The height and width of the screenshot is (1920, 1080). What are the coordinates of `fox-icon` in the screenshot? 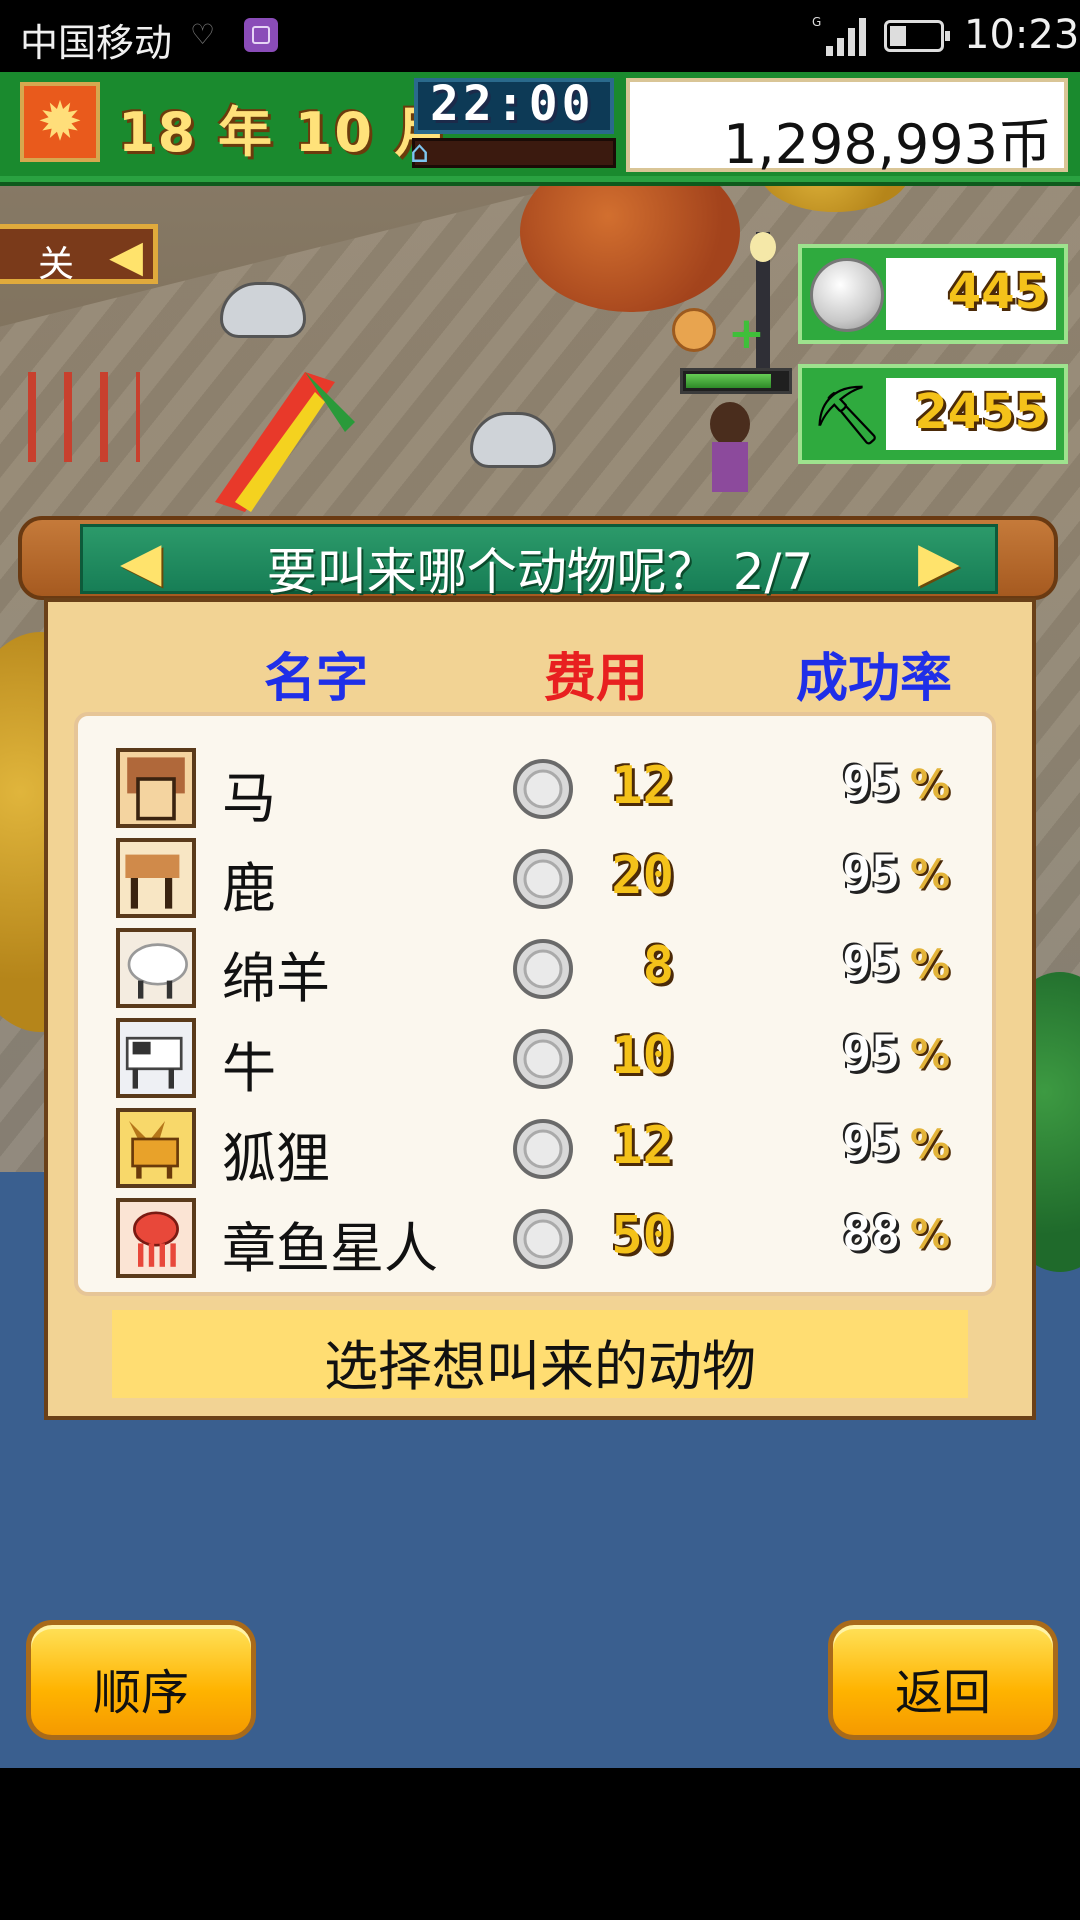 It's located at (156, 1148).